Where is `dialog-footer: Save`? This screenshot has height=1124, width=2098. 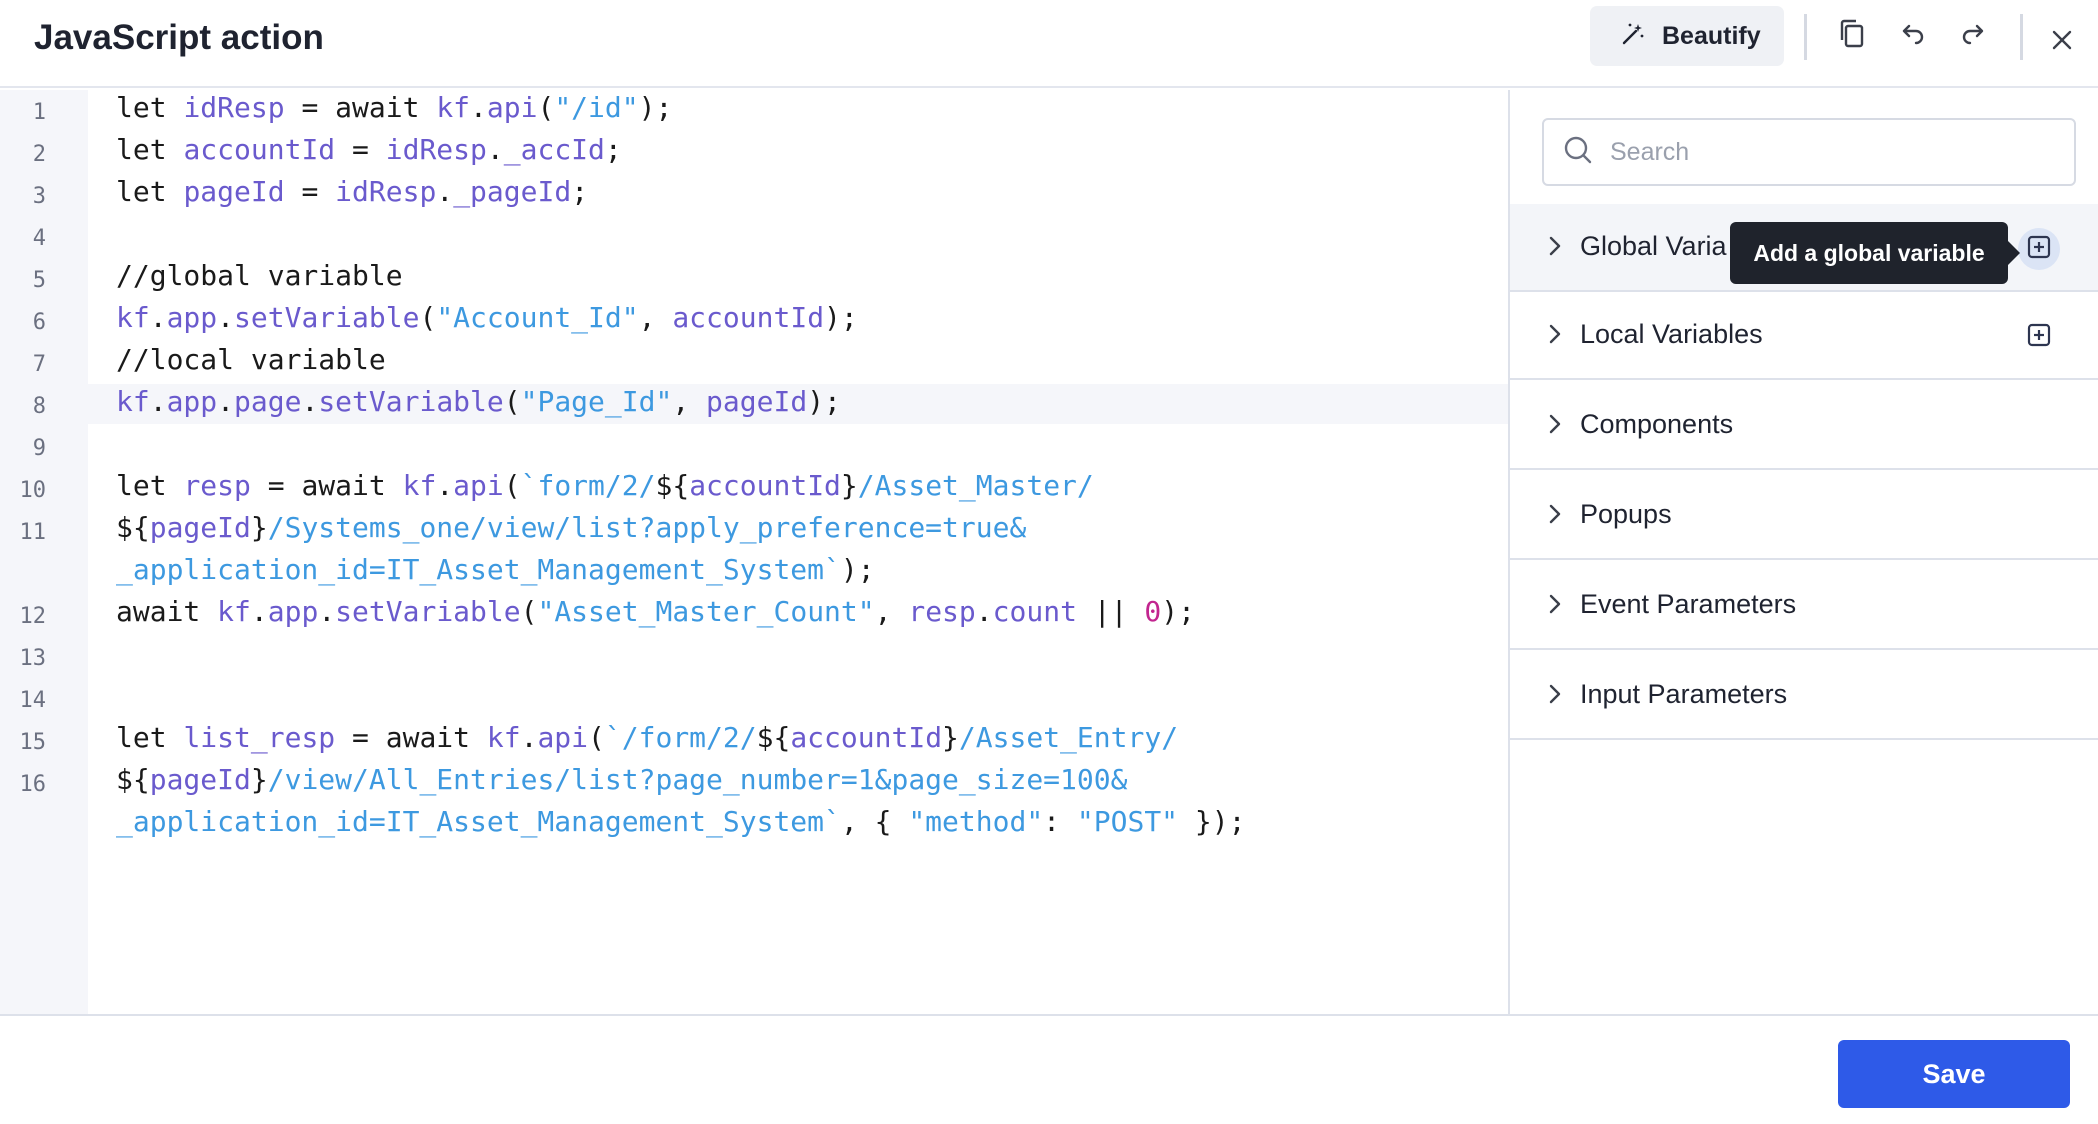 dialog-footer: Save is located at coordinates (1049, 1069).